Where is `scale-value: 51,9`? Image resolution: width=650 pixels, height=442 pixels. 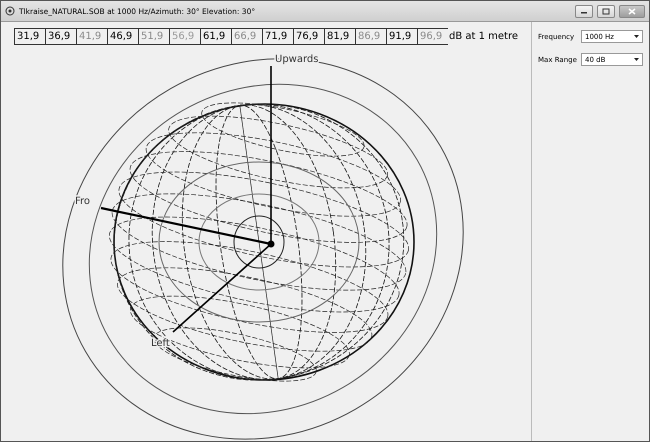 scale-value: 51,9 is located at coordinates (154, 36).